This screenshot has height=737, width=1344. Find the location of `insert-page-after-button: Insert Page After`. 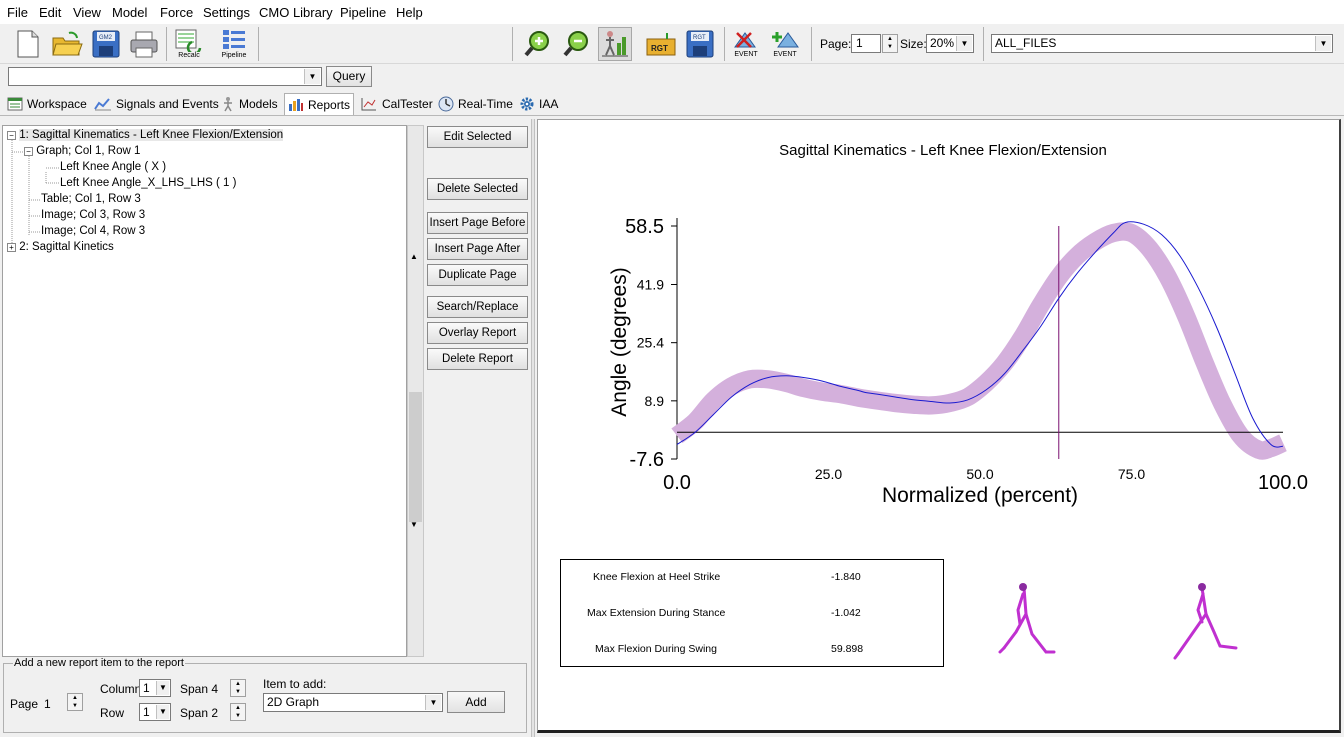

insert-page-after-button: Insert Page After is located at coordinates (477, 249).